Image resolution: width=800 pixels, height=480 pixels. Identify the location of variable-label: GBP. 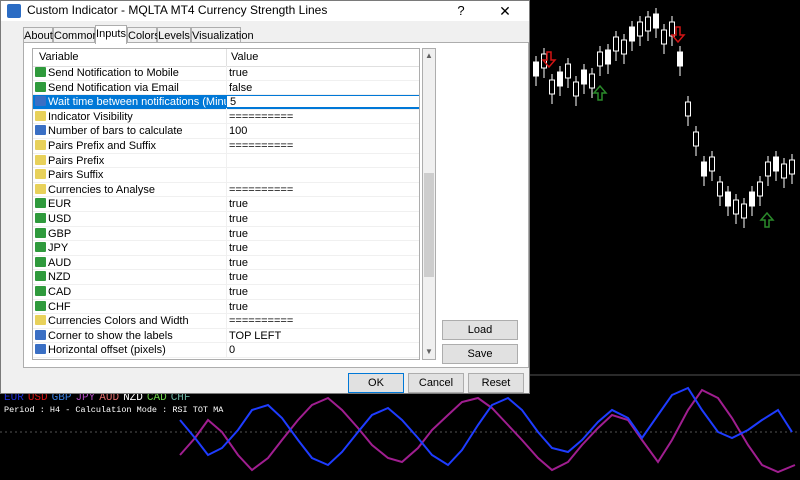
(60, 233).